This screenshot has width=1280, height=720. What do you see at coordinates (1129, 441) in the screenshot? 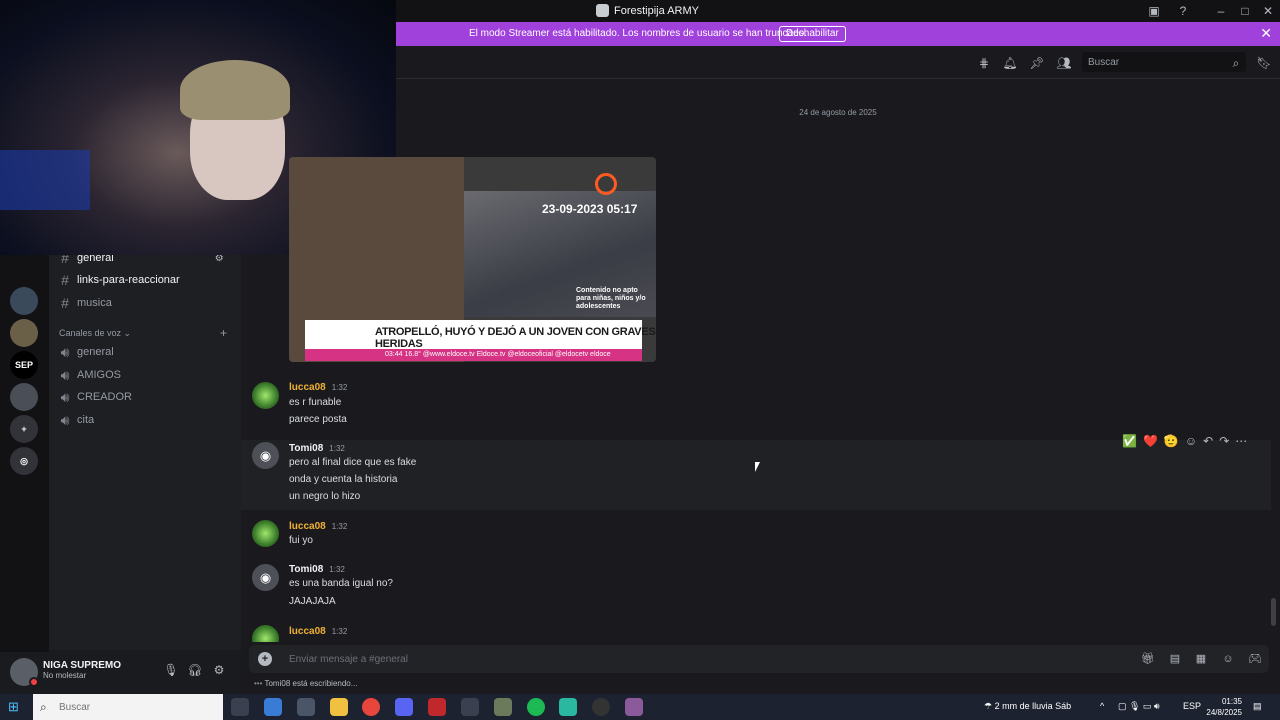
I see `check-reaction-icon: ✅` at bounding box center [1129, 441].